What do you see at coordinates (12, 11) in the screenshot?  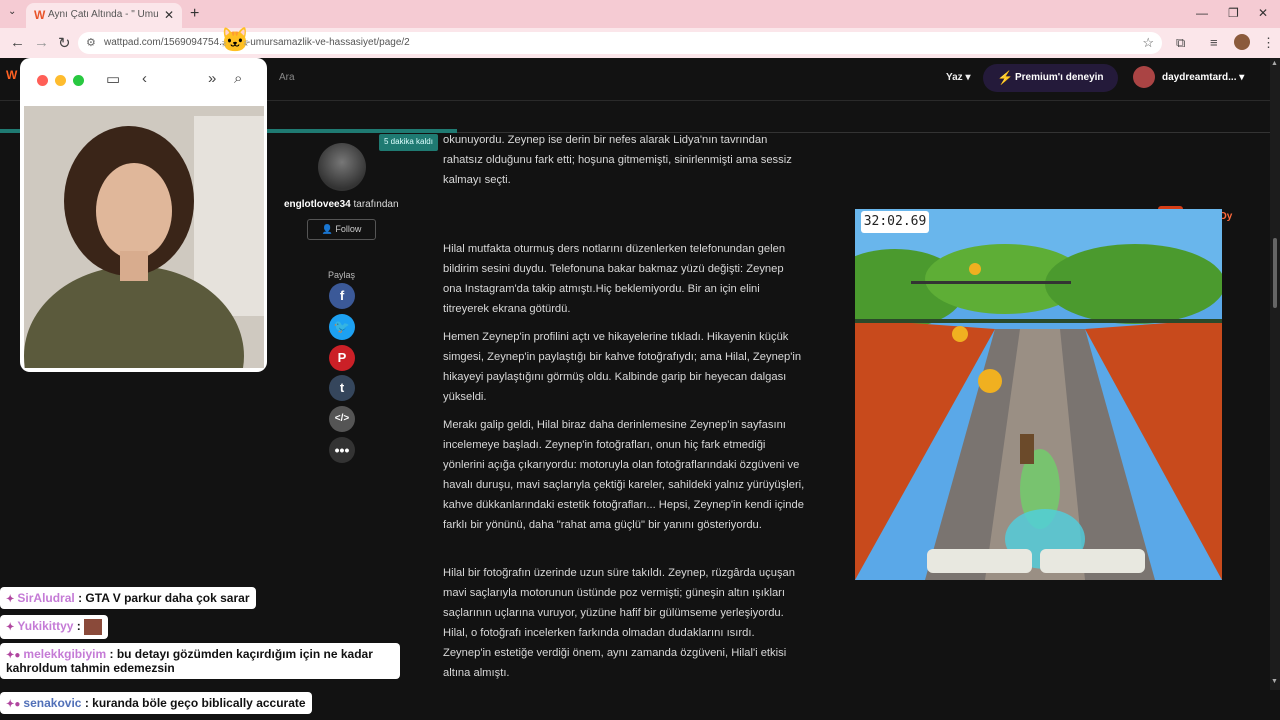 I see `tab-list-icon: ⌄` at bounding box center [12, 11].